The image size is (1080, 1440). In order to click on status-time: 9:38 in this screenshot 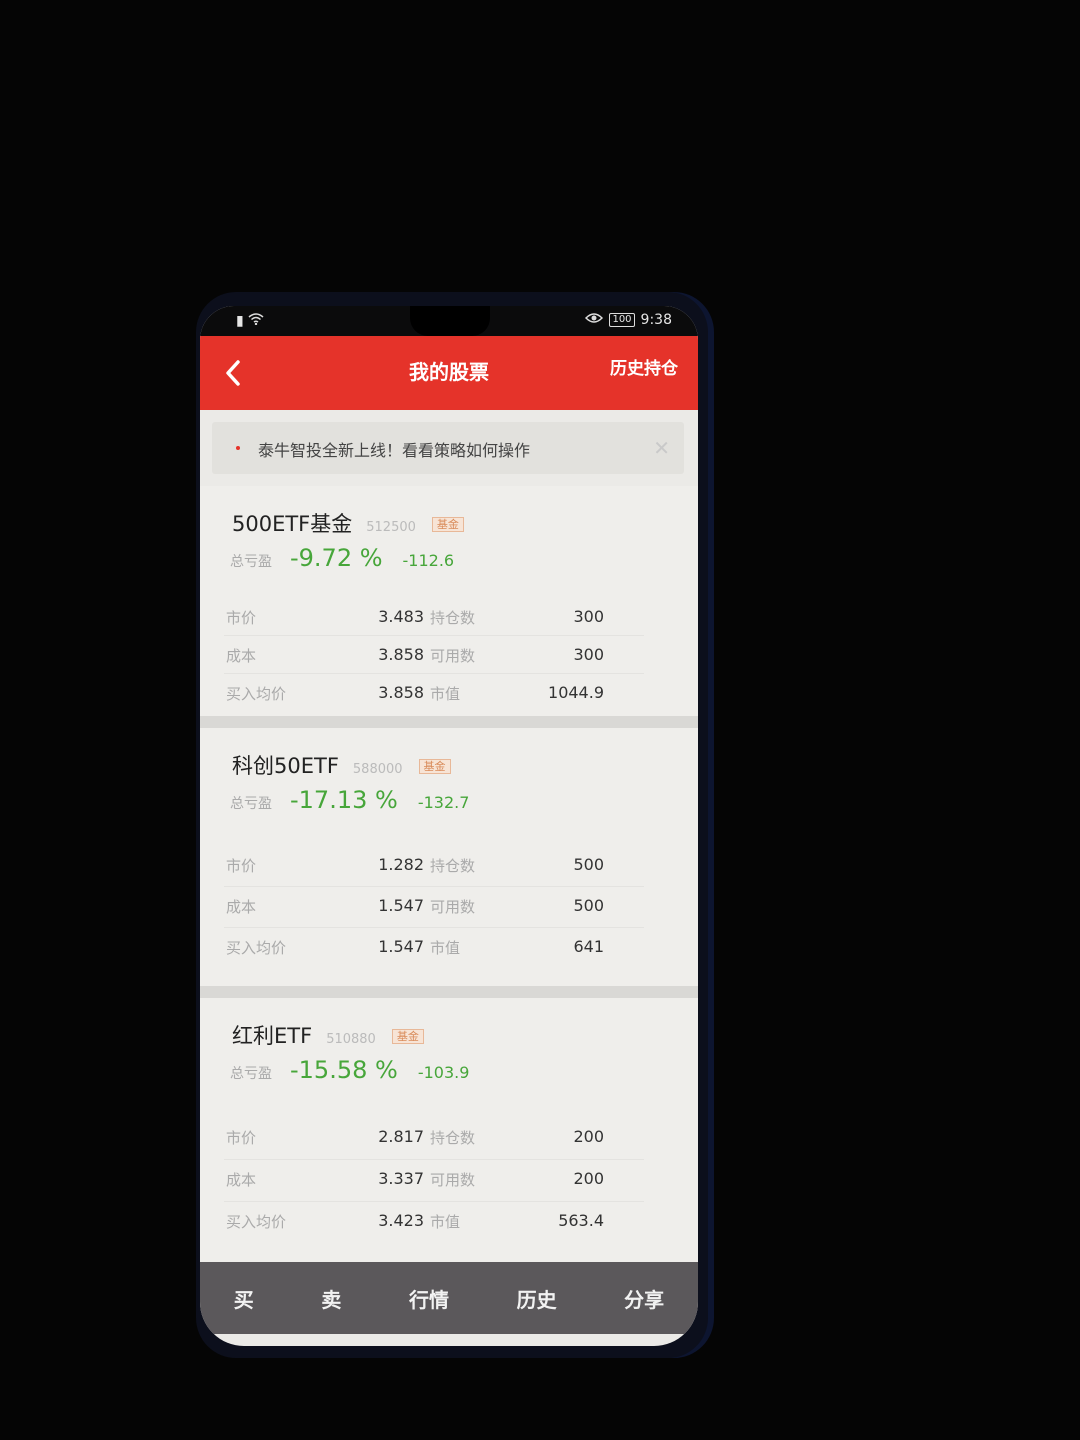, I will do `click(656, 320)`.